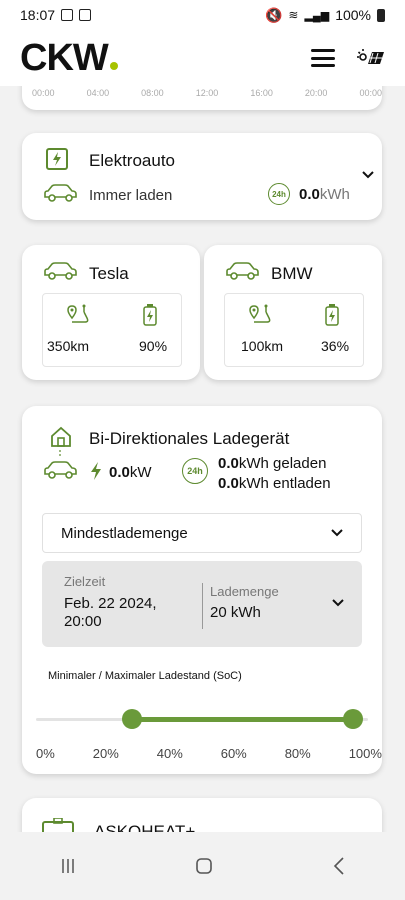 The image size is (405, 900). I want to click on energy-discharged-value: 0.0, so click(228, 483).